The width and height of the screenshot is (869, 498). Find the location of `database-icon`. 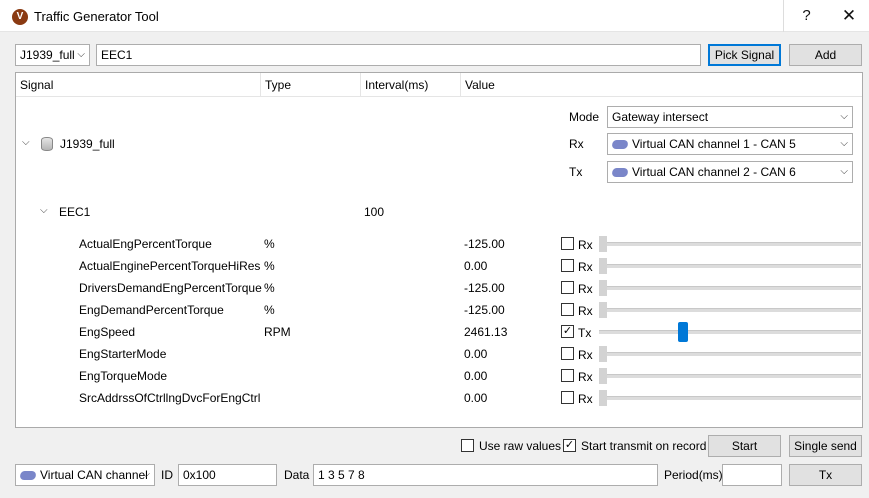

database-icon is located at coordinates (47, 144).